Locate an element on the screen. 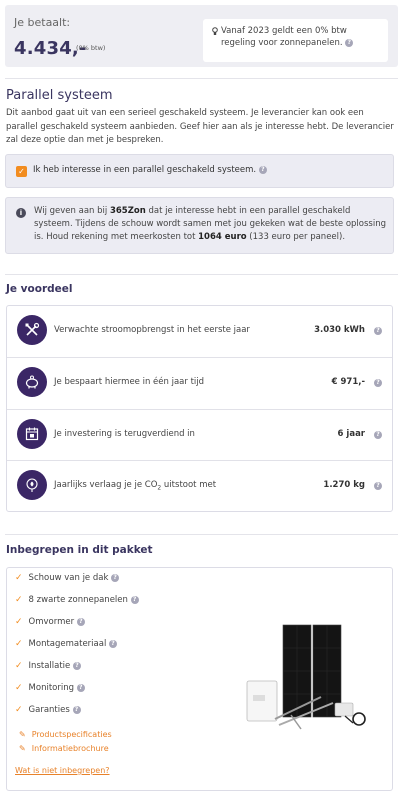  package-item: ✓ Montagemateriaal ? is located at coordinates (66, 645).